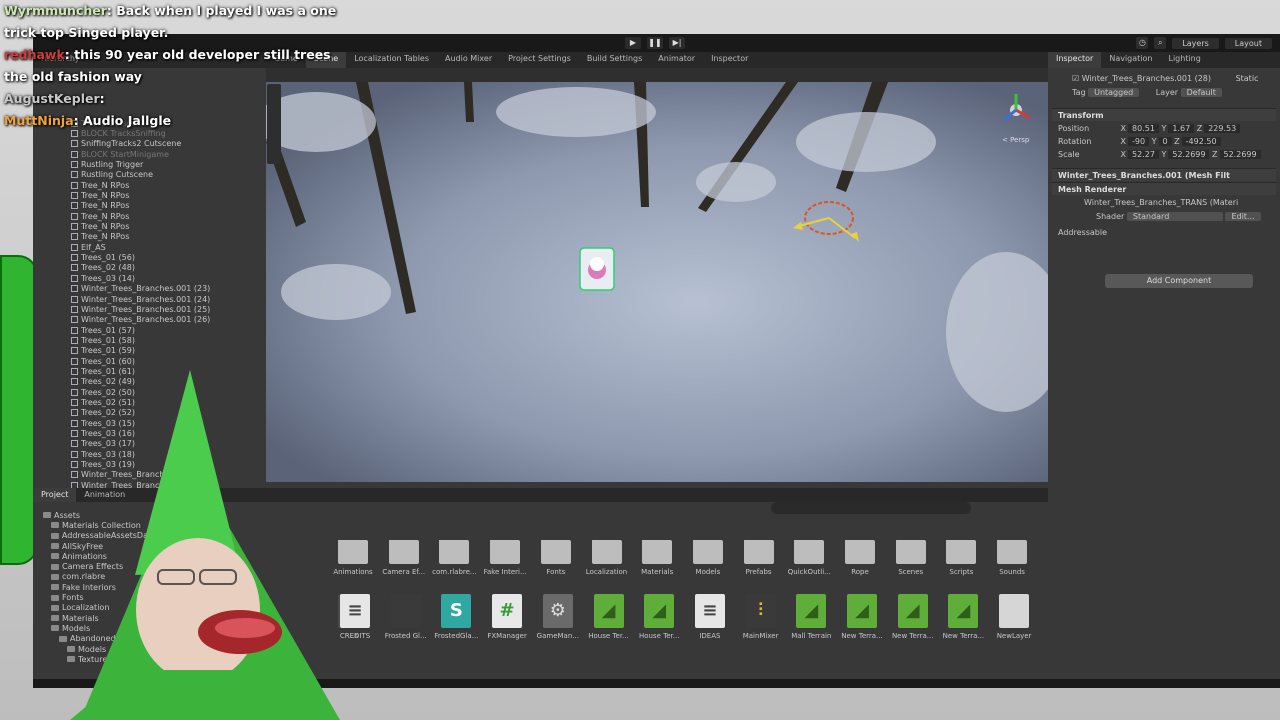 The image size is (1280, 720). I want to click on tab-build-settings: Build Settings, so click(614, 60).